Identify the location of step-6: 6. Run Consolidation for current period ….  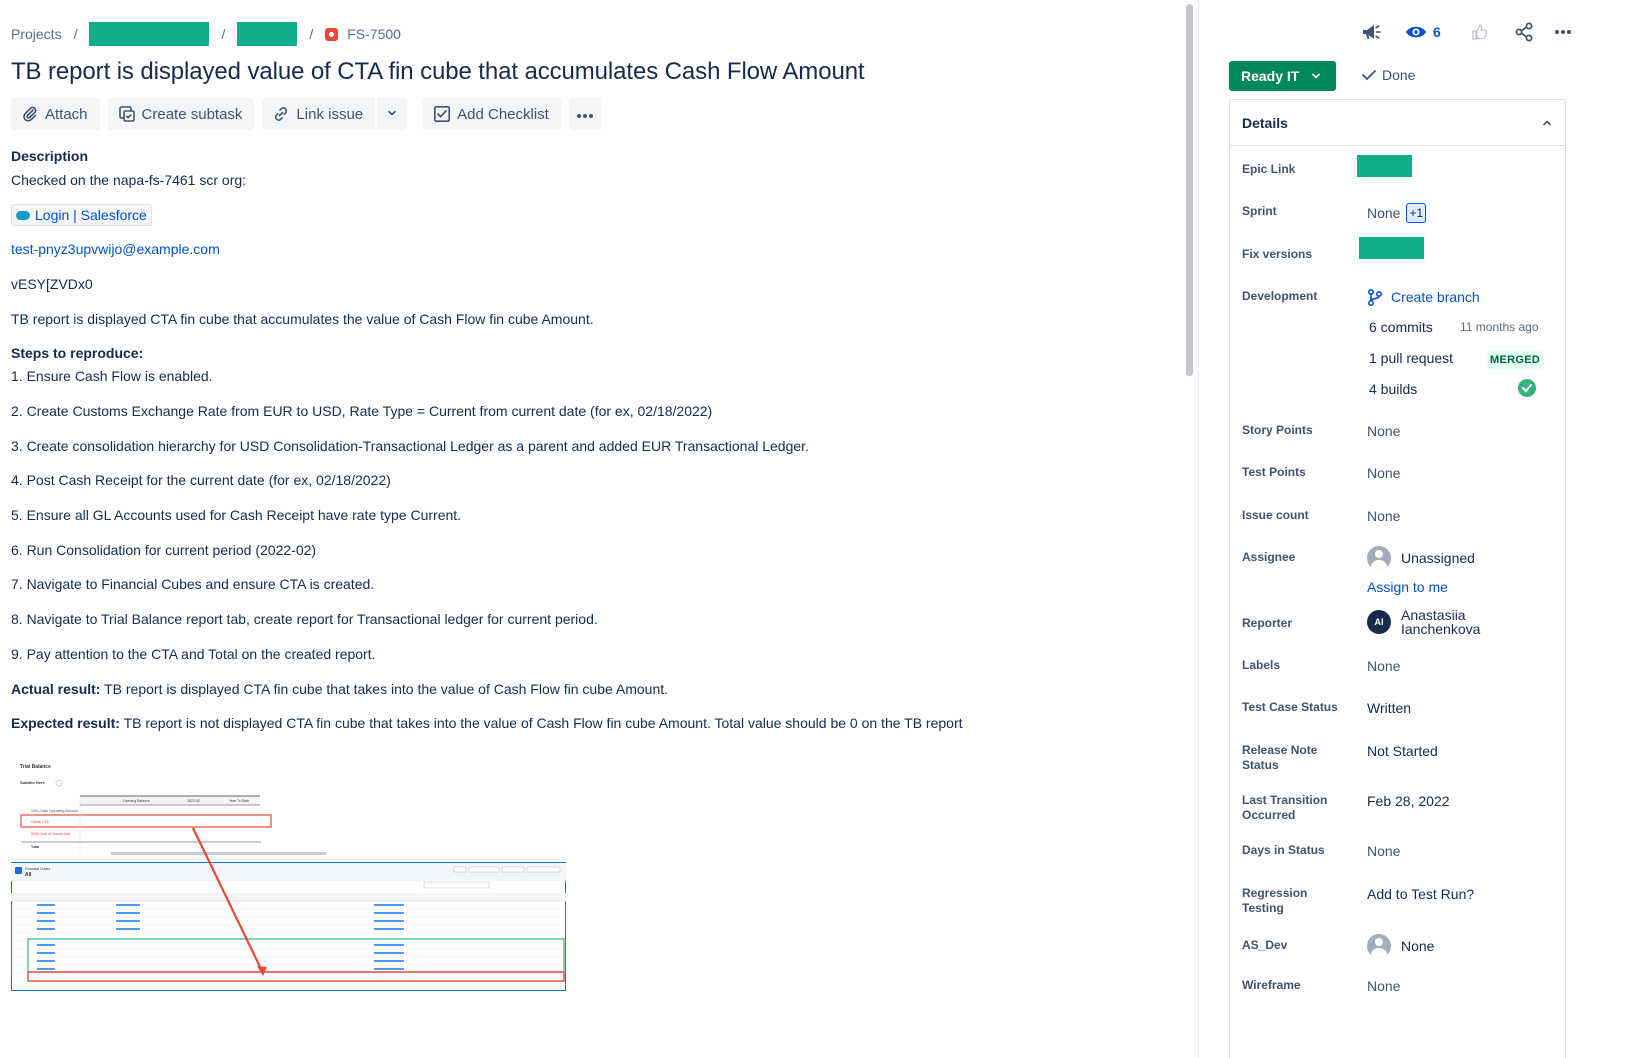
(164, 550).